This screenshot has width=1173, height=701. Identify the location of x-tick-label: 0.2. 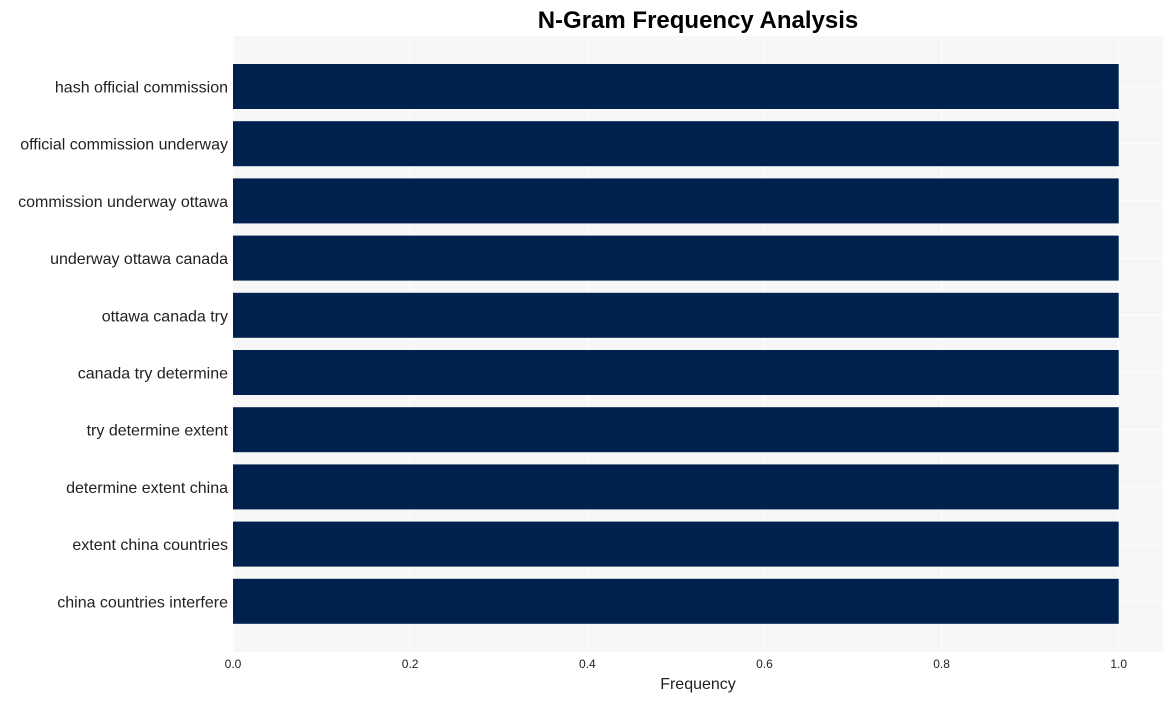
(410, 664).